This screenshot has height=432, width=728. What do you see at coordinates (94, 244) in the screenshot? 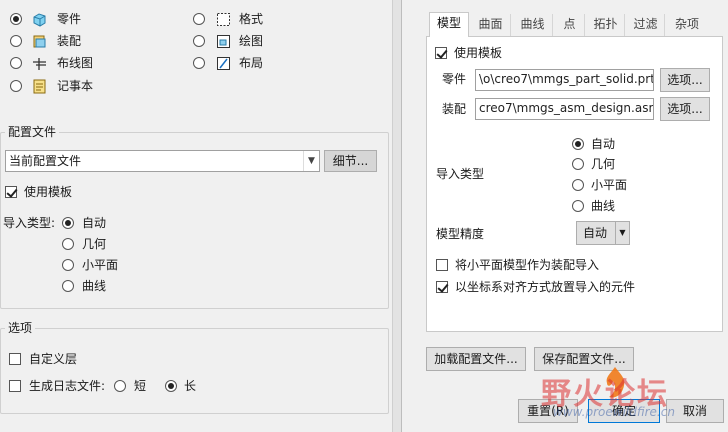
I see `import-label-geometry: 几何` at bounding box center [94, 244].